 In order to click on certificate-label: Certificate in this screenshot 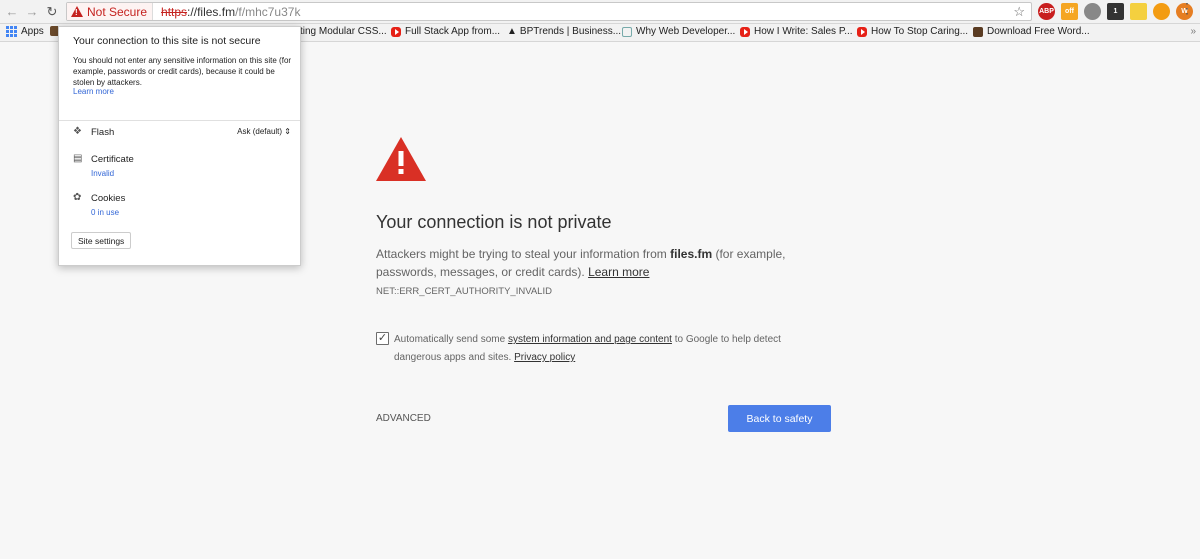, I will do `click(112, 159)`.